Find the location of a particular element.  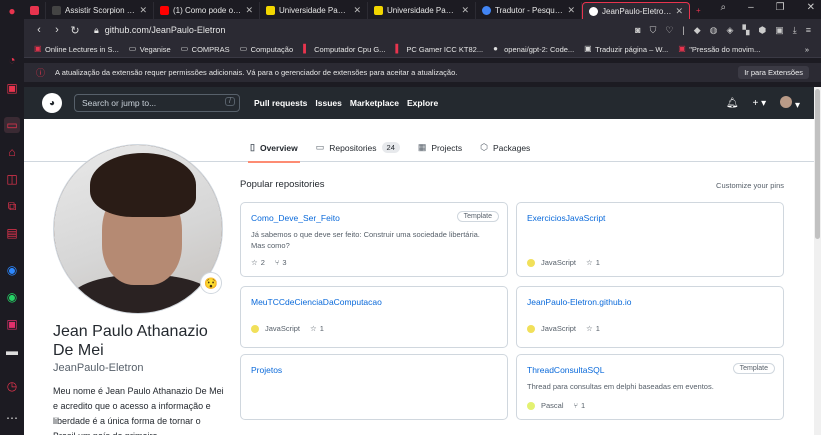

tab: (1) Como pode o Celso ✕ is located at coordinates (207, 10).